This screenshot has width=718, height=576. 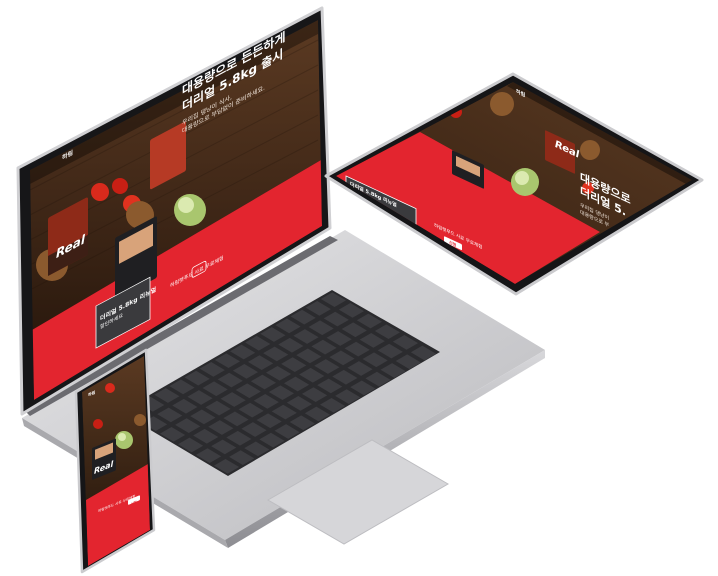 I want to click on phone-kibble, so click(x=140, y=420).